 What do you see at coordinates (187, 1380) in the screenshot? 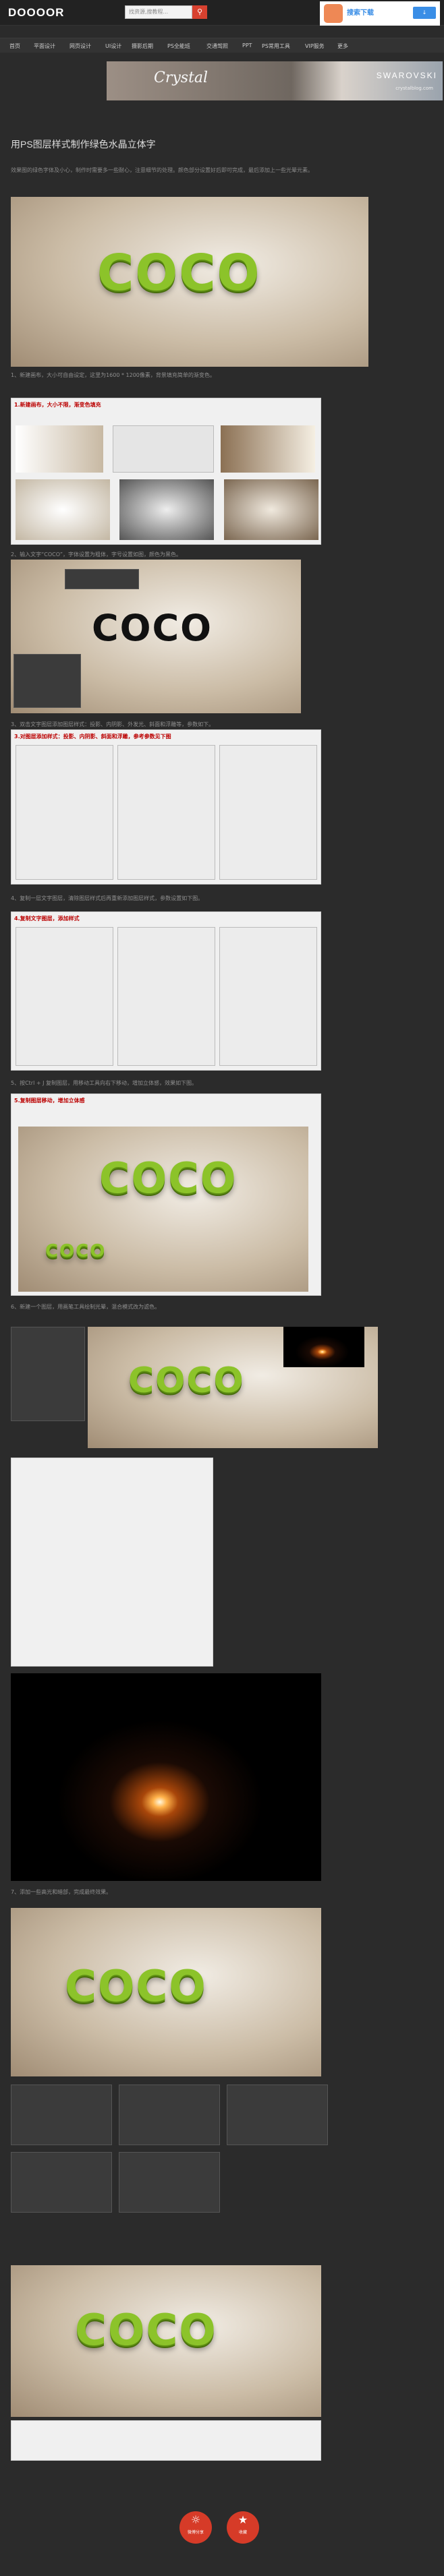
I see `coco-text-4: COCO` at bounding box center [187, 1380].